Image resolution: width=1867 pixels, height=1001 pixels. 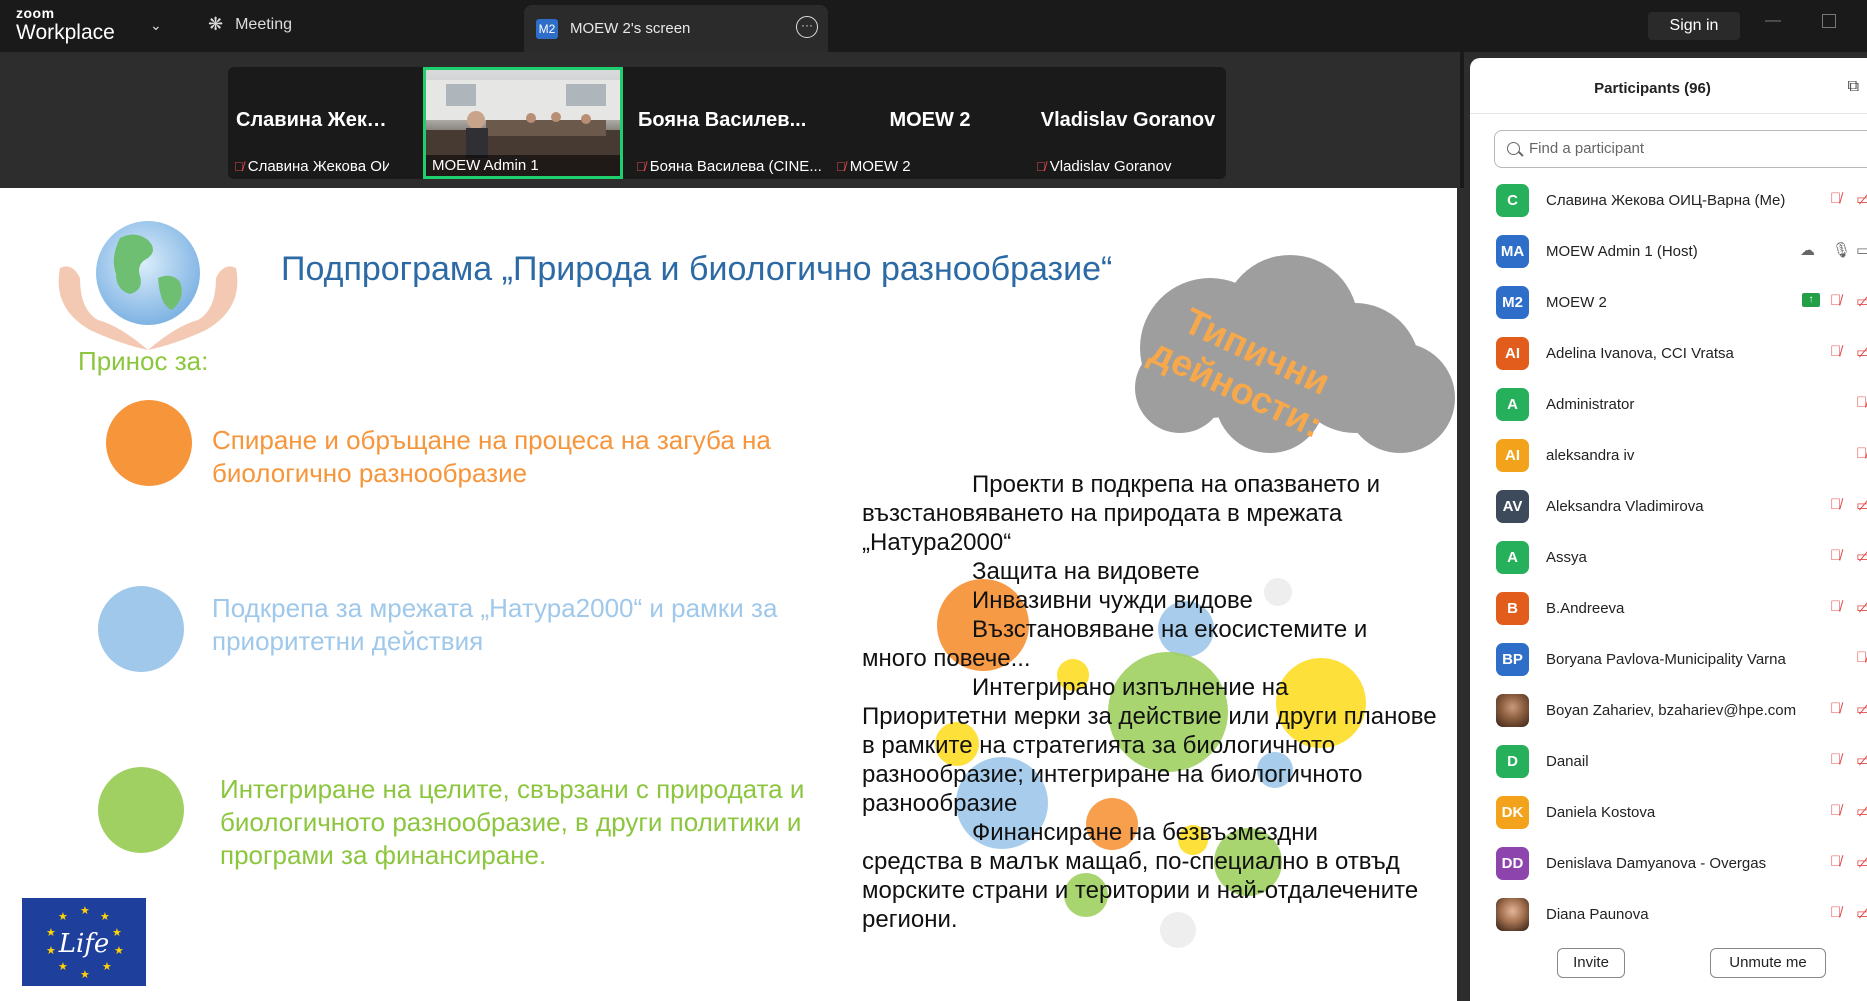 What do you see at coordinates (1768, 963) in the screenshot?
I see `unmute-me-button: Unmute me` at bounding box center [1768, 963].